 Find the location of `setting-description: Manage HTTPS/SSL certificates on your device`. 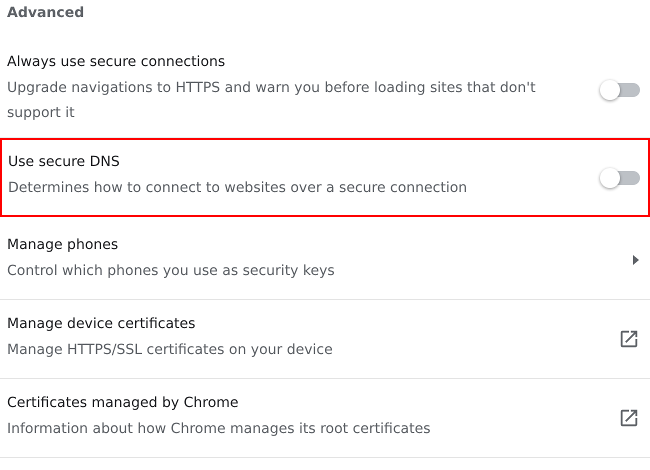

setting-description: Manage HTTPS/SSL certificates on your device is located at coordinates (170, 350).